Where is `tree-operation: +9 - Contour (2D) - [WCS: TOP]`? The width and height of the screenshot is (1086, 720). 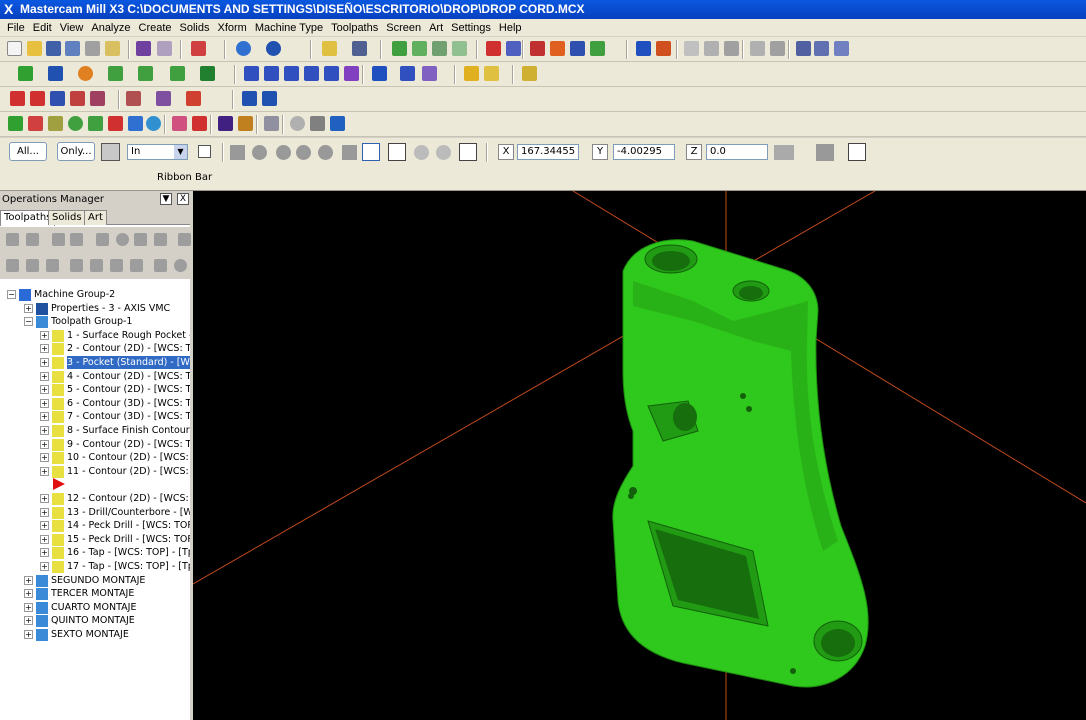
tree-operation: +9 - Contour (2D) - [WCS: TOP] is located at coordinates (95, 444).